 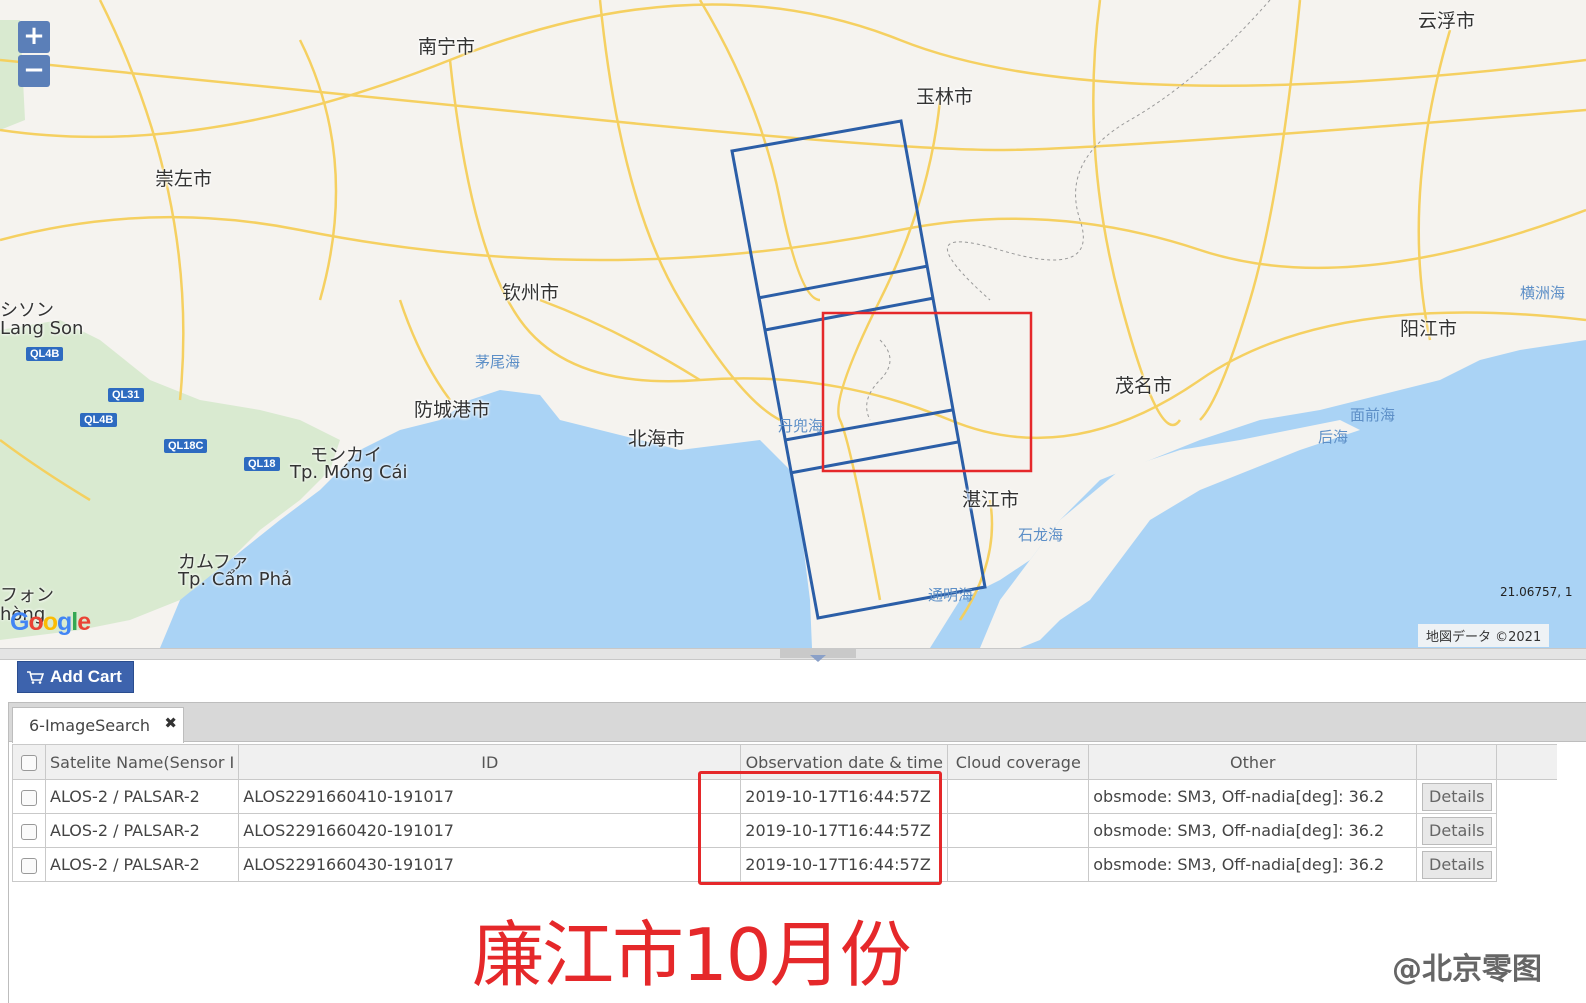 What do you see at coordinates (1041, 535) in the screenshot?
I see `water-label: 石龙海` at bounding box center [1041, 535].